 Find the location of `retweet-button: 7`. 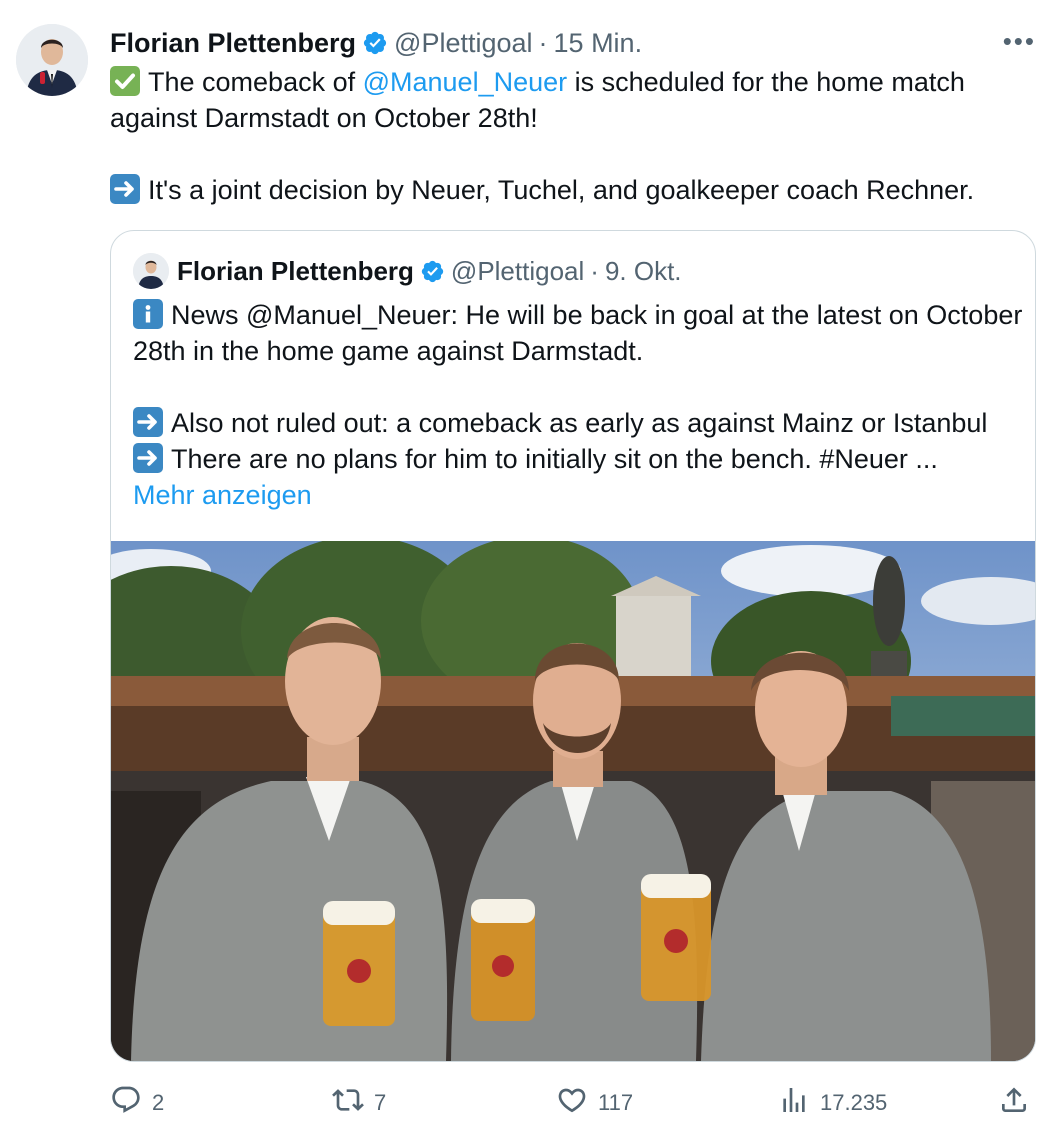

retweet-button: 7 is located at coordinates (359, 1103).